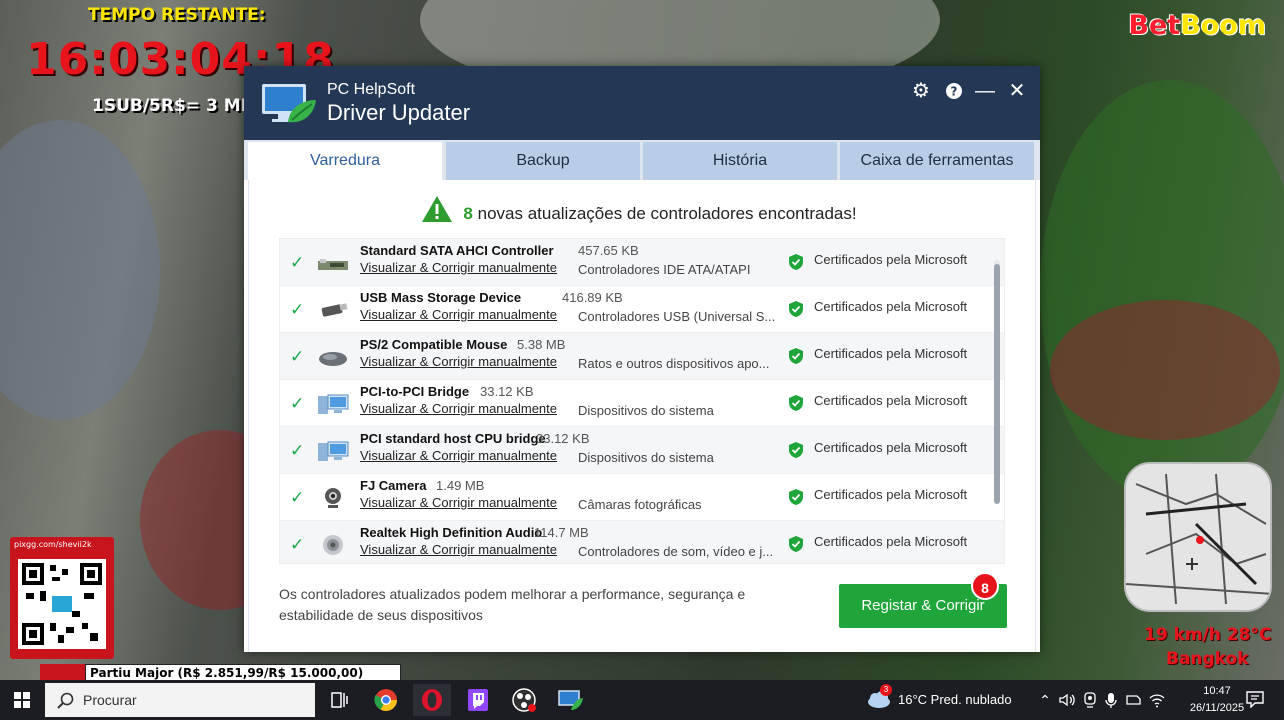 Image resolution: width=1284 pixels, height=720 pixels. Describe the element at coordinates (1217, 708) in the screenshot. I see `clock-date: 26/11/2025` at that location.